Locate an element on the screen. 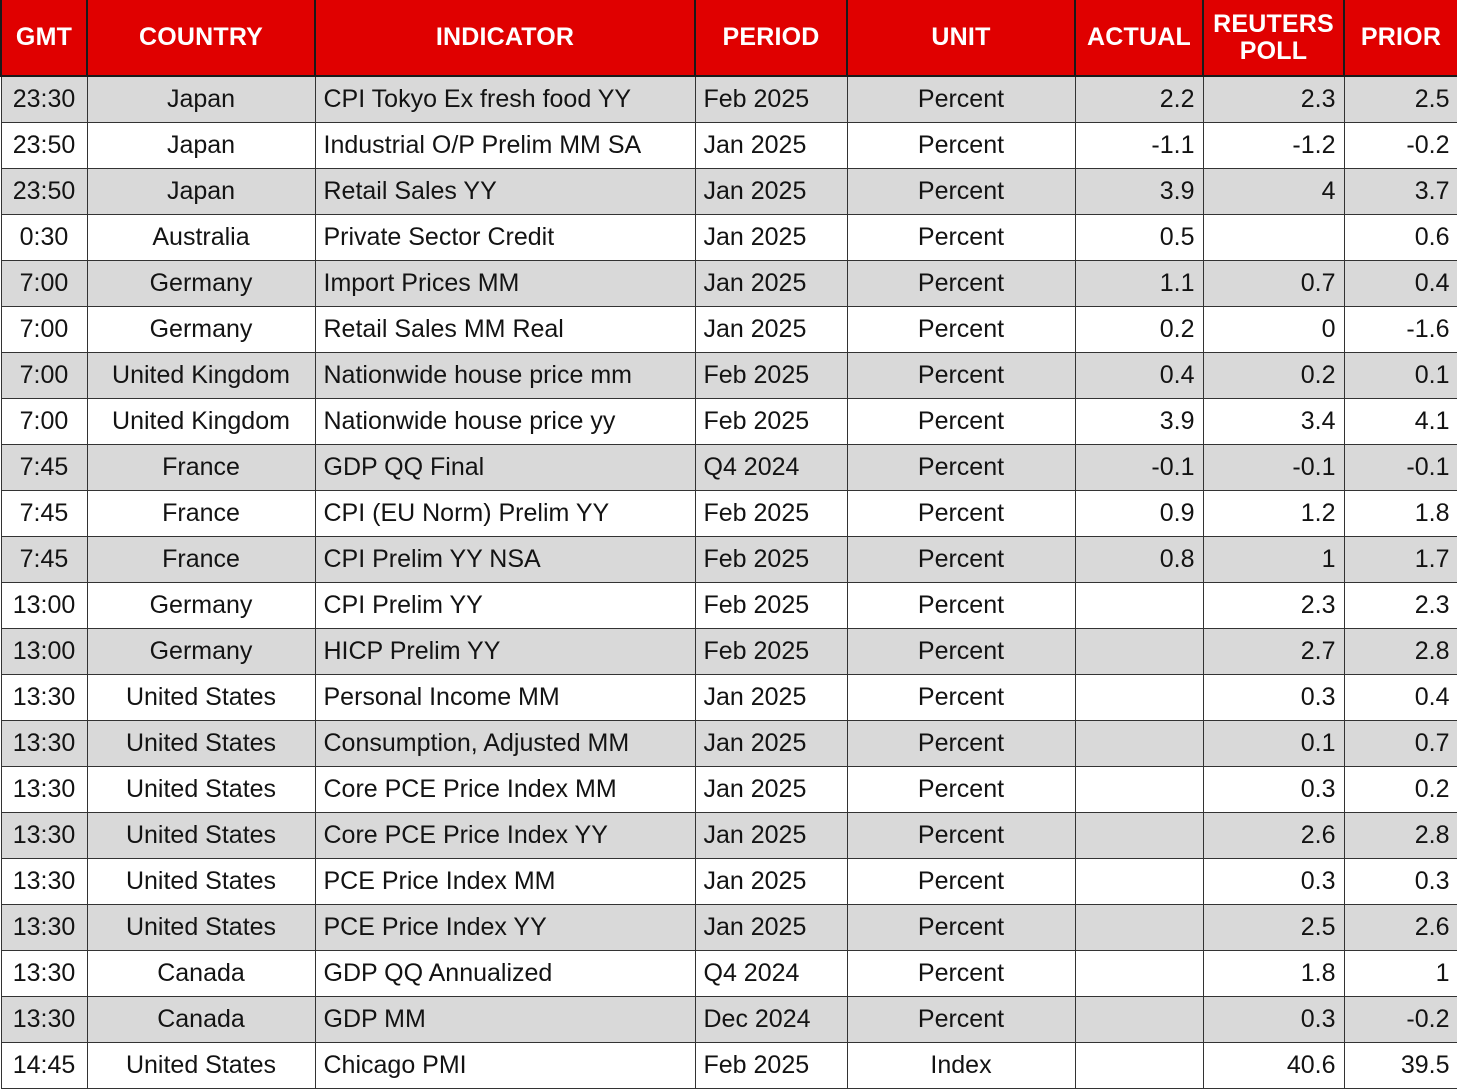 This screenshot has height=1089, width=1457. cell-indicator: CPI Tokyo Ex fresh food YY is located at coordinates (505, 99).